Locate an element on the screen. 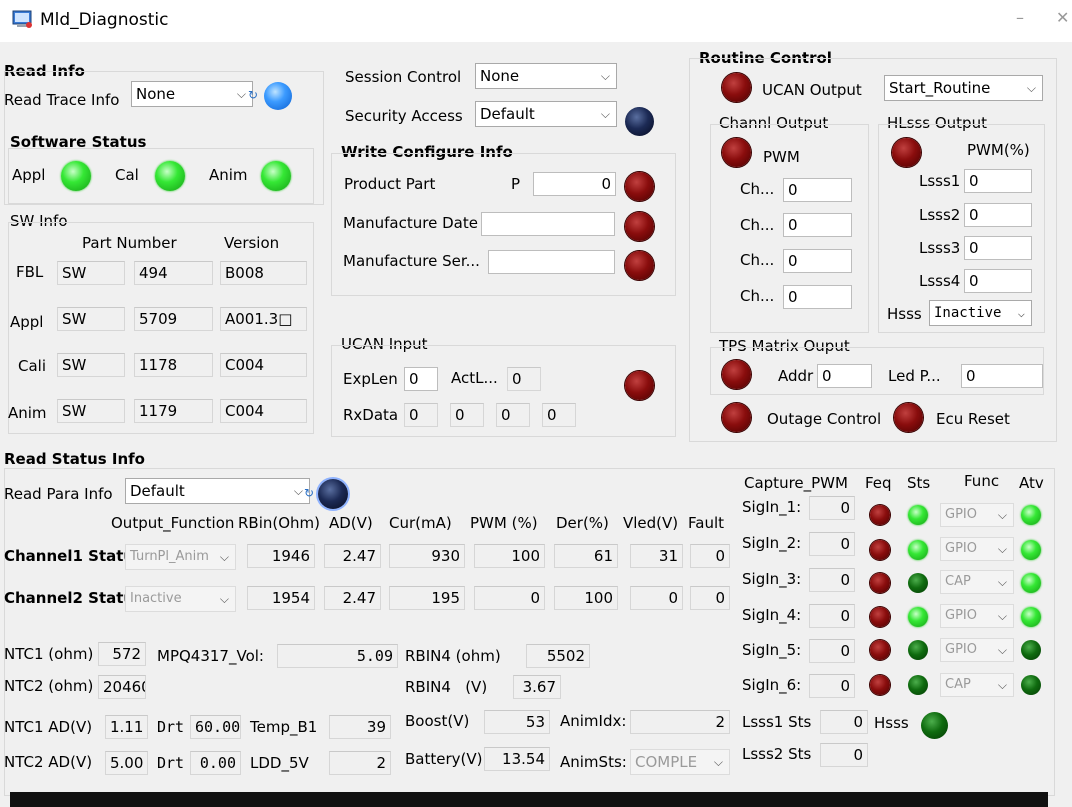 The height and width of the screenshot is (807, 1072). capture-pwm-title: Capture_PWM is located at coordinates (796, 483).